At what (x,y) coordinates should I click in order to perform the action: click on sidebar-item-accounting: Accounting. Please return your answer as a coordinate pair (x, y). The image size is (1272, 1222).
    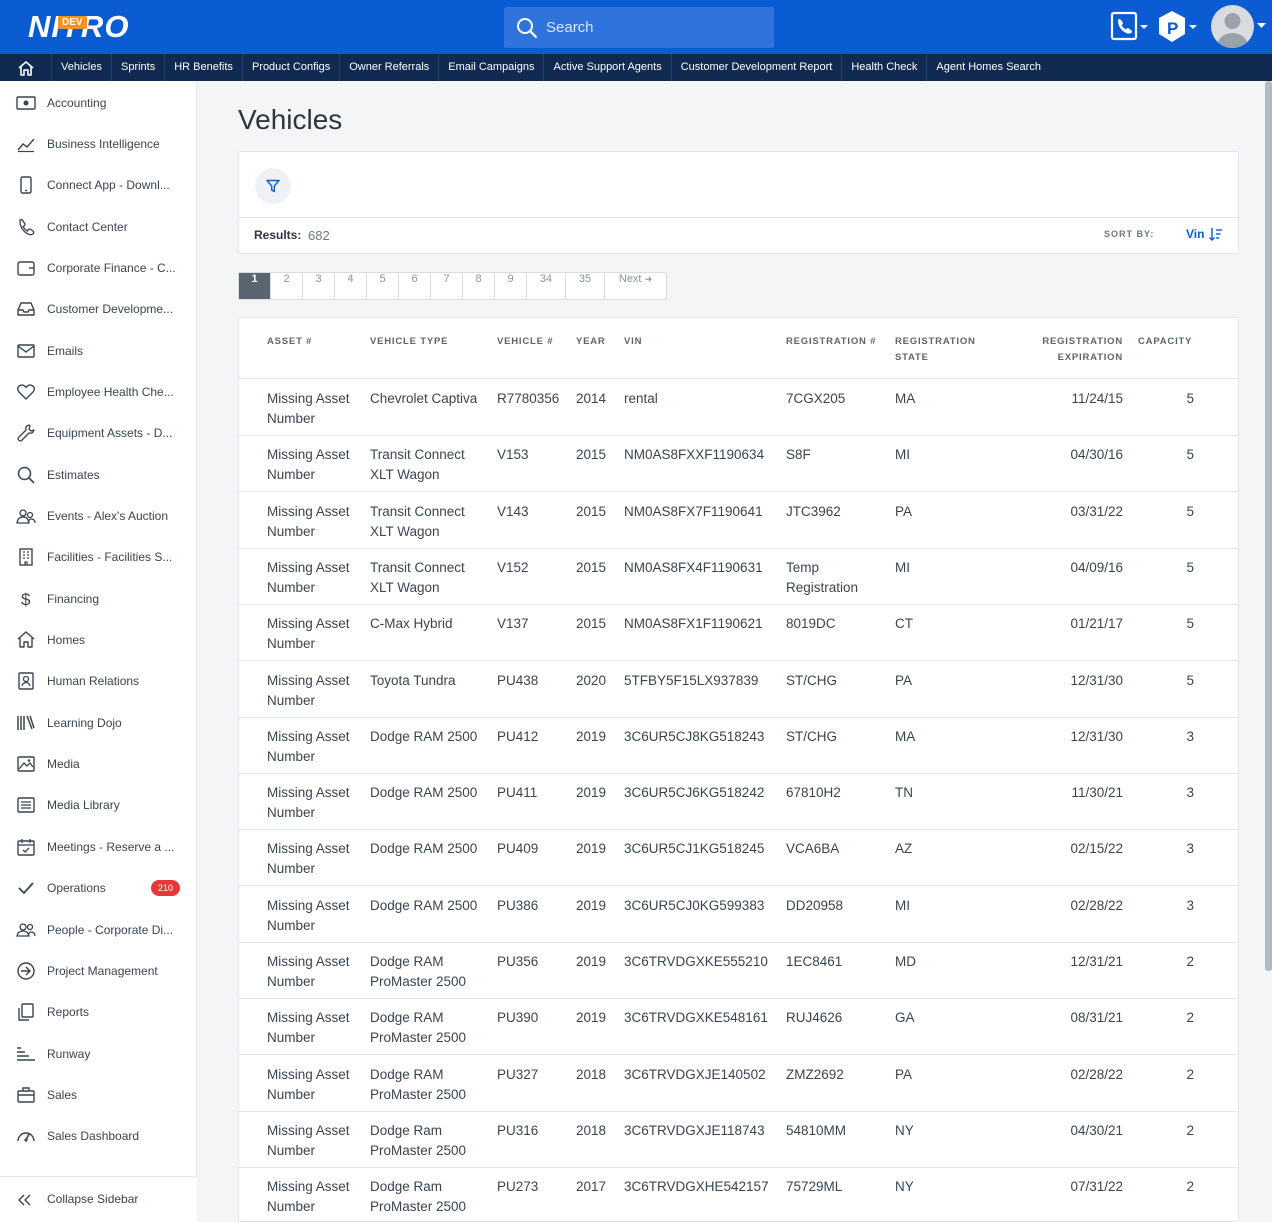
    Looking at the image, I should click on (98, 102).